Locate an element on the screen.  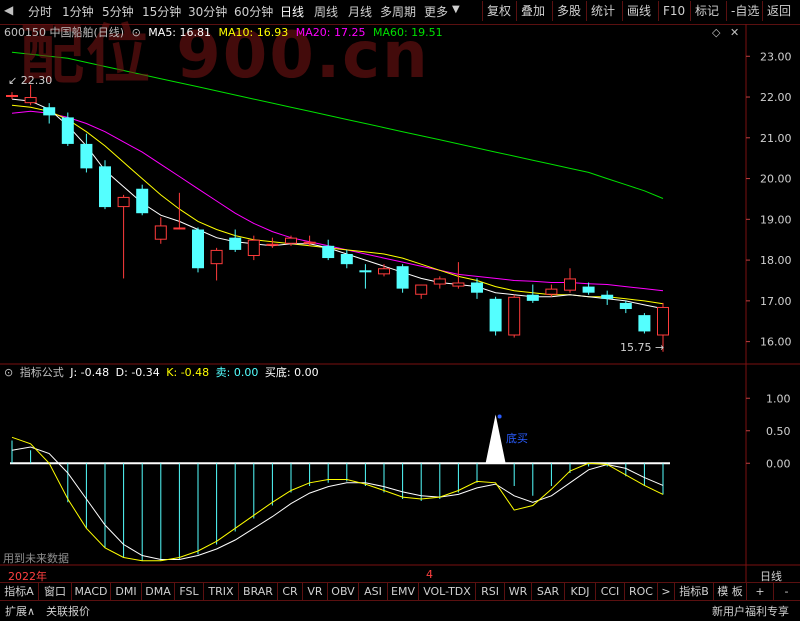
tab-macd: MACD is located at coordinates (91, 592).